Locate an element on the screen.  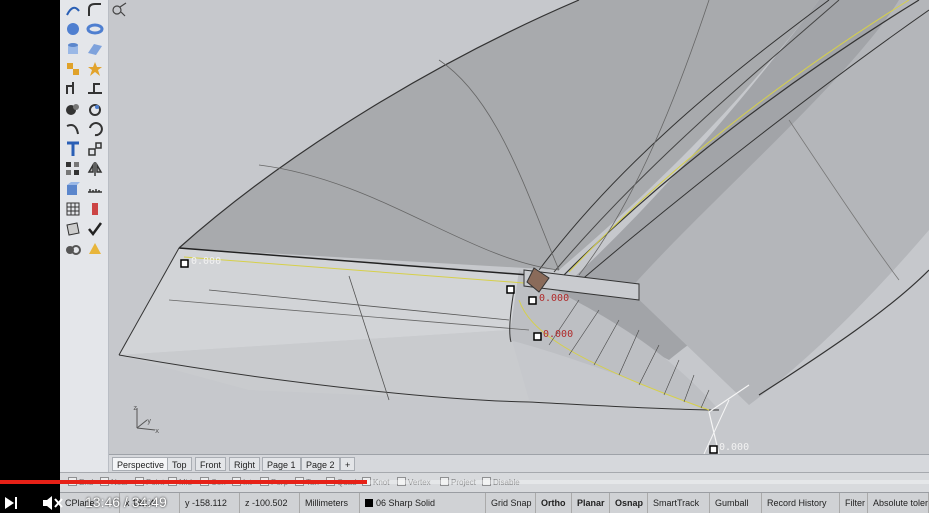
layer-name: 06 Sharp Solid is located at coordinates (406, 503).